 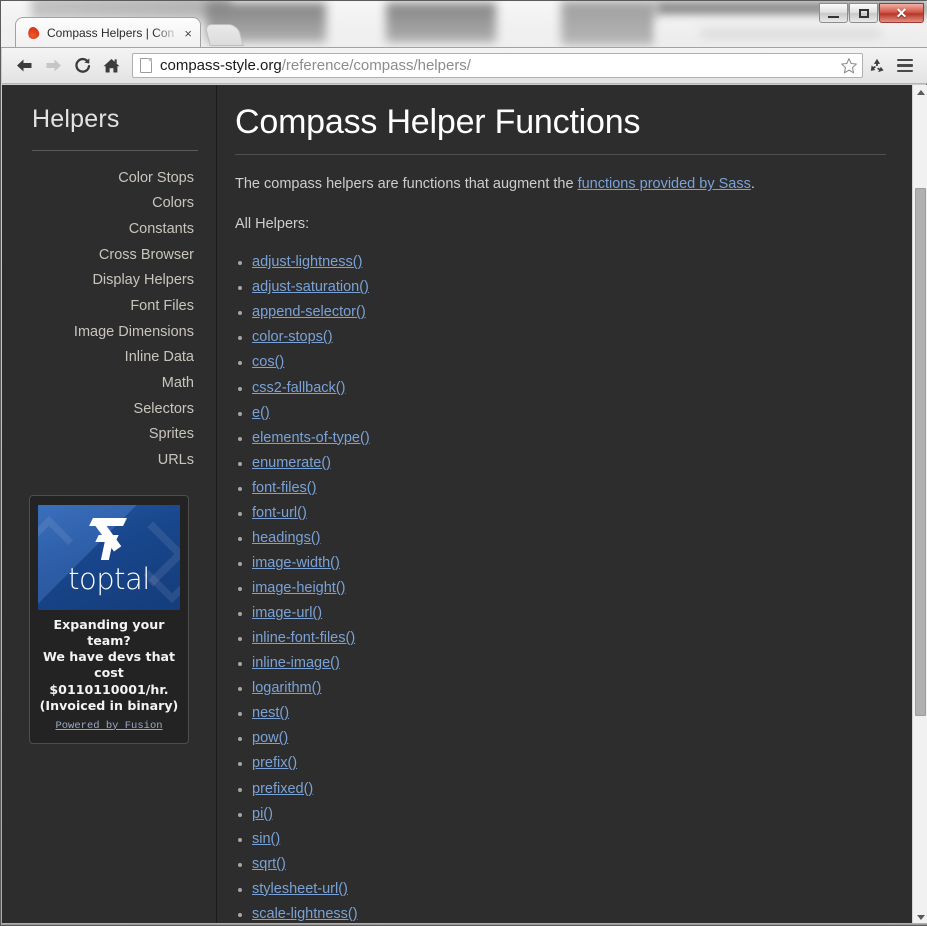 What do you see at coordinates (269, 864) in the screenshot?
I see `helper-link-sqrt: sqrt()` at bounding box center [269, 864].